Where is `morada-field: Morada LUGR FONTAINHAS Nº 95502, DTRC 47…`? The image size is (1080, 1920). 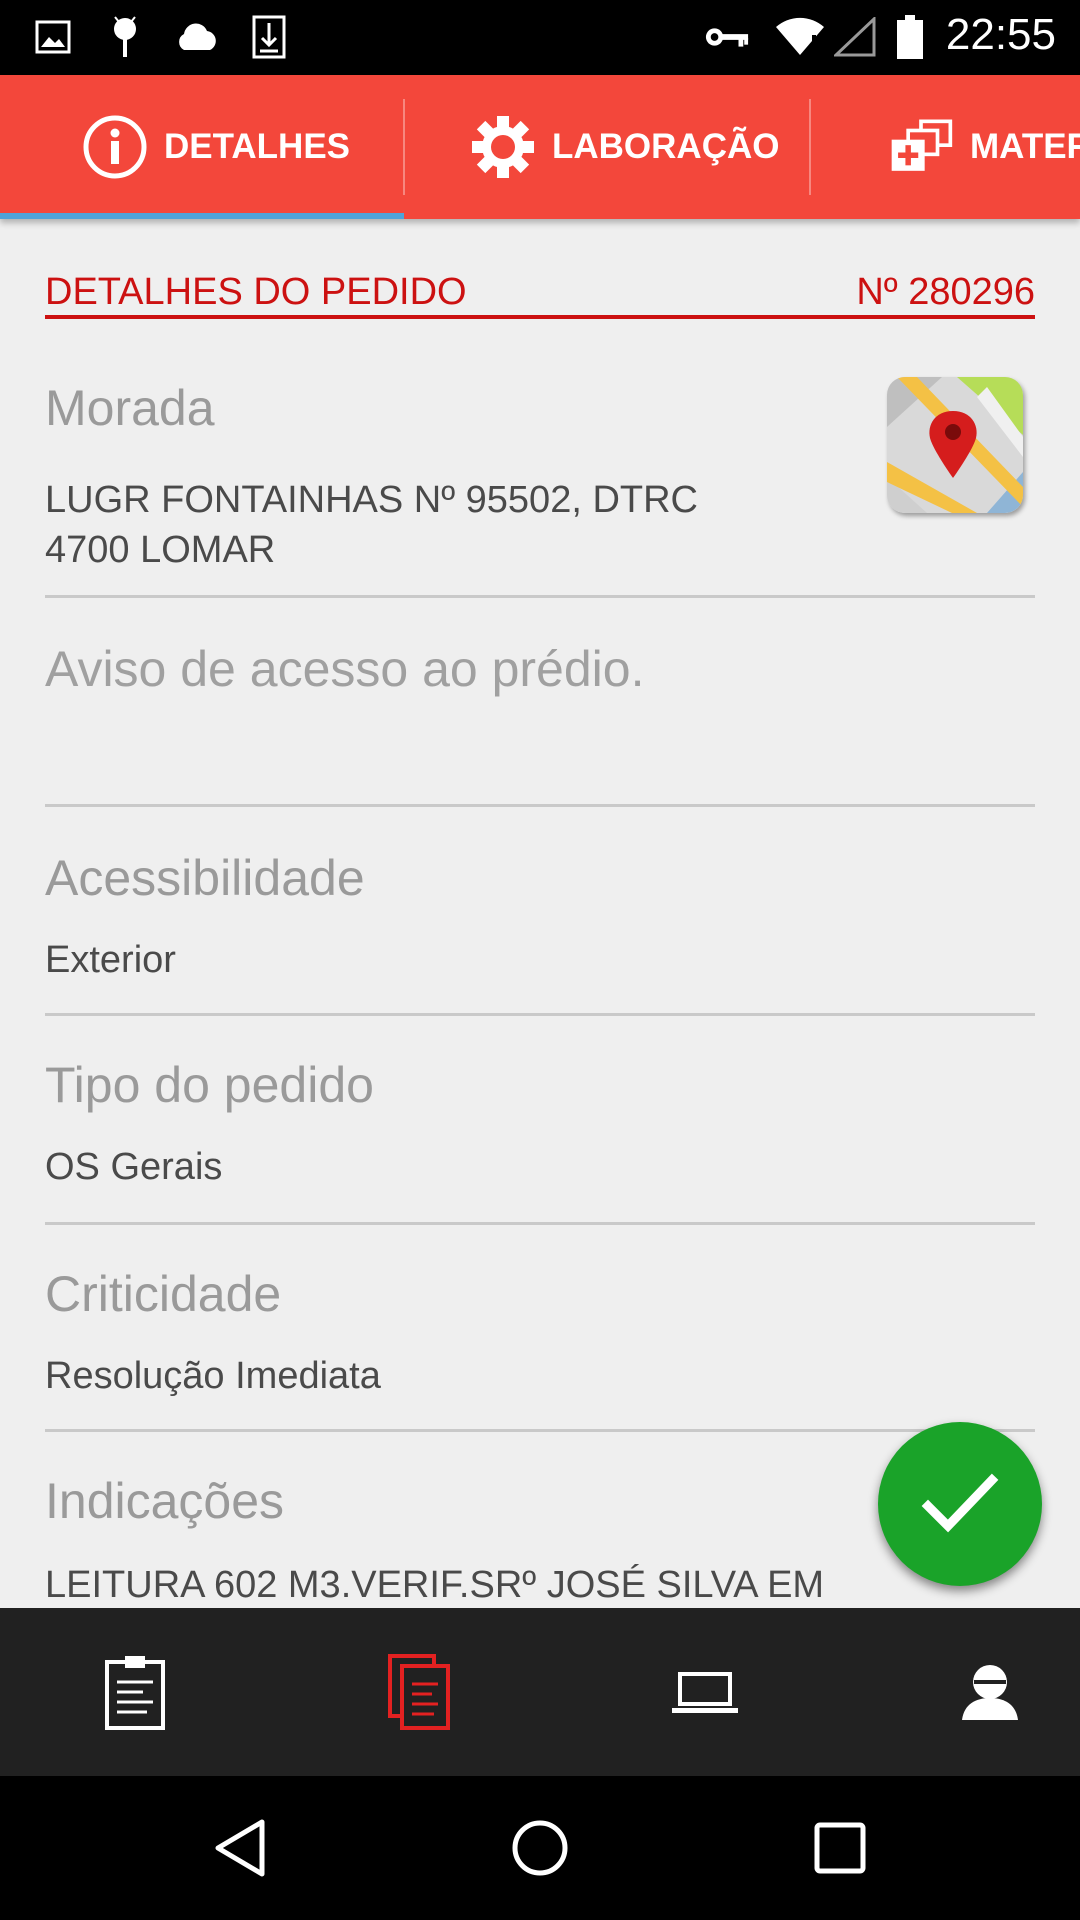
morada-field: Morada LUGR FONTAINHAS Nº 95502, DTRC 47… is located at coordinates (540, 487).